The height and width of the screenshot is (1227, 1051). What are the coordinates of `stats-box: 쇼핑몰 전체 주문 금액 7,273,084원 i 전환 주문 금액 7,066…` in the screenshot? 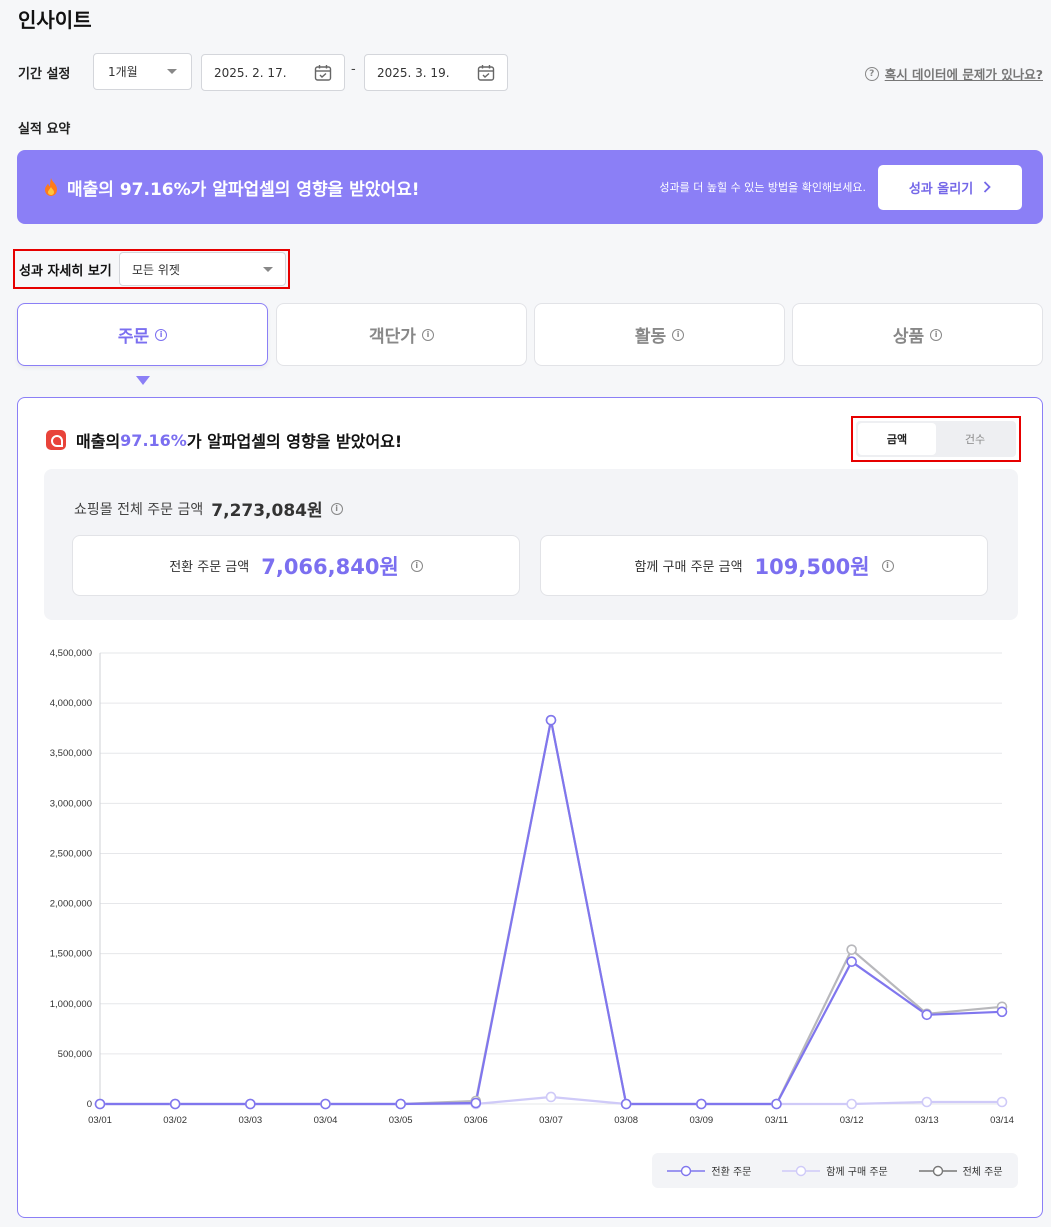 It's located at (531, 544).